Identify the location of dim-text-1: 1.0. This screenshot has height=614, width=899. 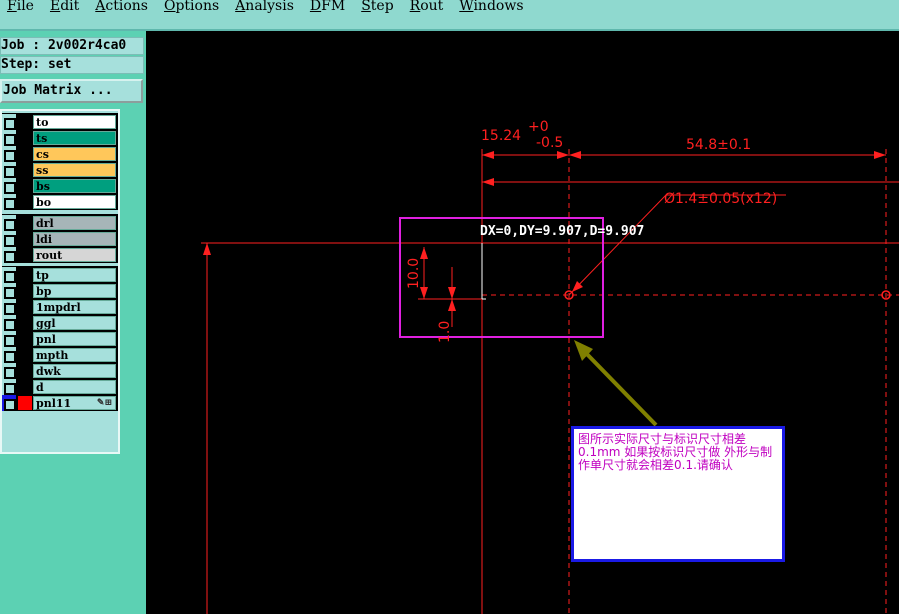
(445, 332).